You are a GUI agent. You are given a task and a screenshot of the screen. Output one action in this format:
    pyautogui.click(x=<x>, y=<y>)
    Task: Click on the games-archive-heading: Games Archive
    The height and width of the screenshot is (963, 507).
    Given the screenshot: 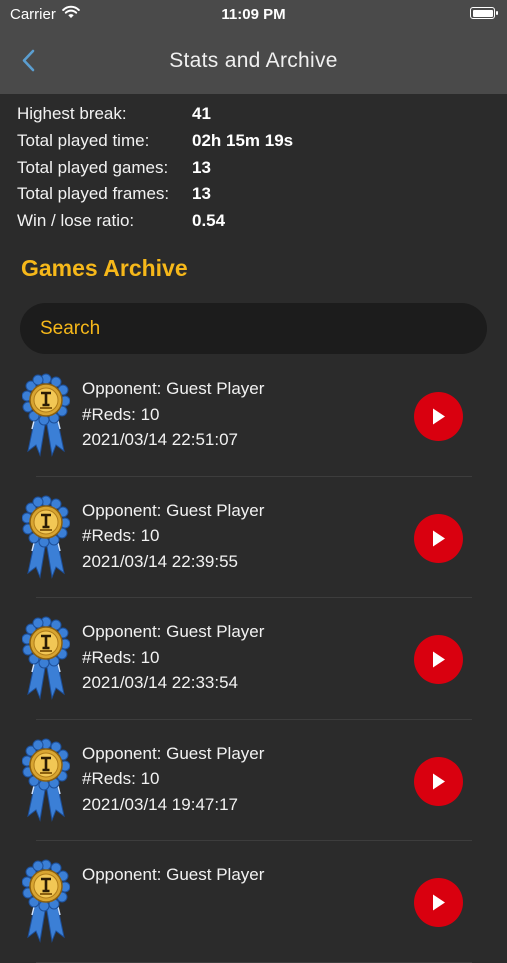 What is the action you would take?
    pyautogui.click(x=104, y=268)
    